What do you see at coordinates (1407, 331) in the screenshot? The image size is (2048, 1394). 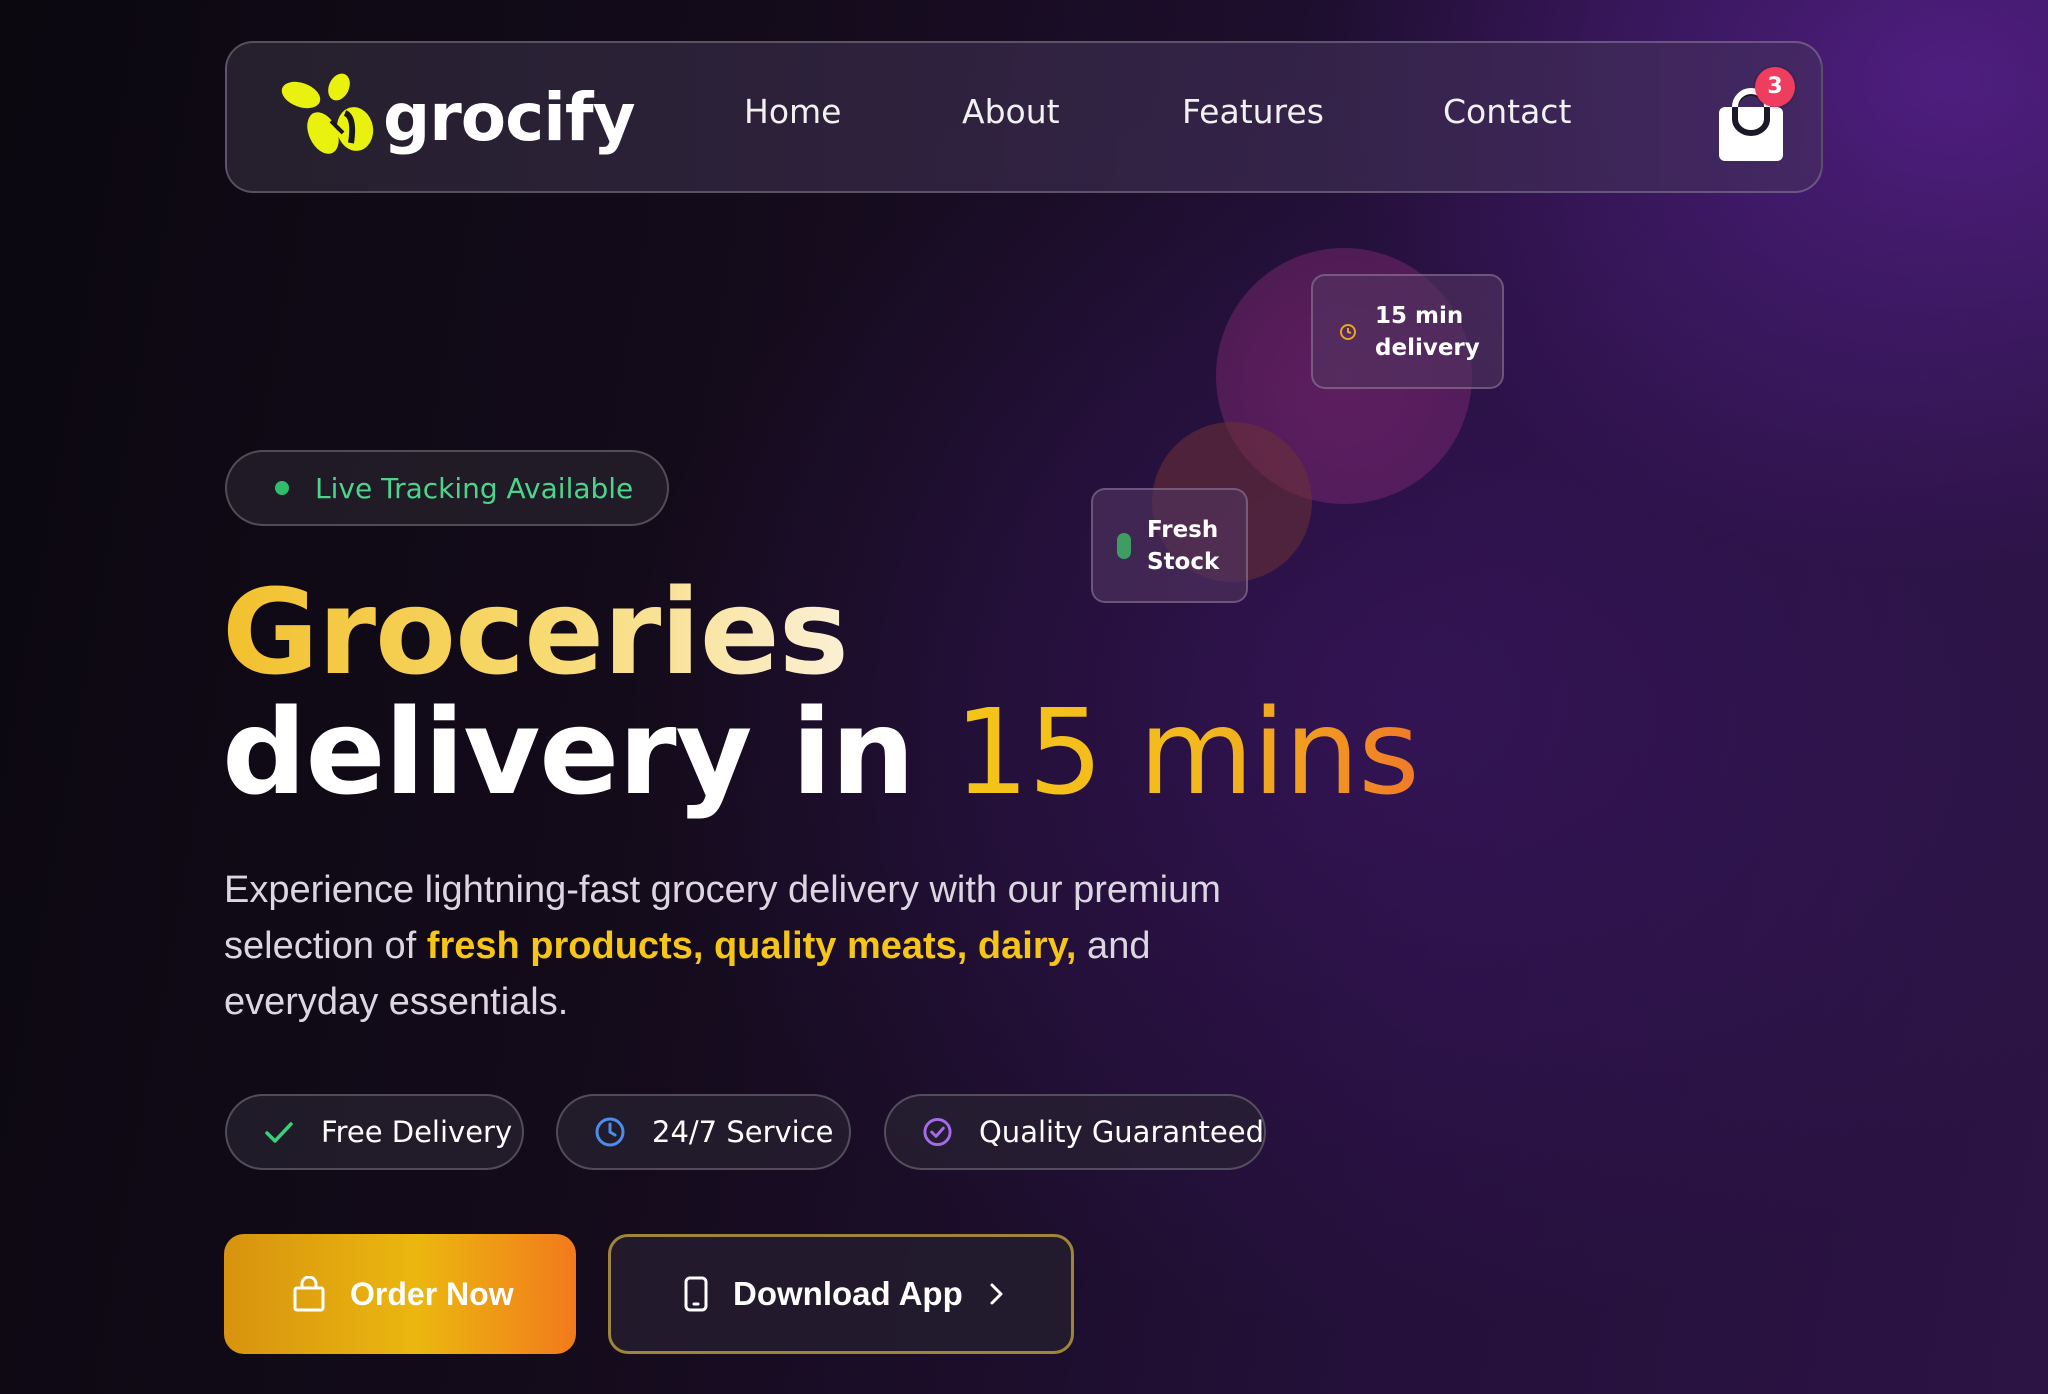 I see `delivery-time-card: 15 min delivery` at bounding box center [1407, 331].